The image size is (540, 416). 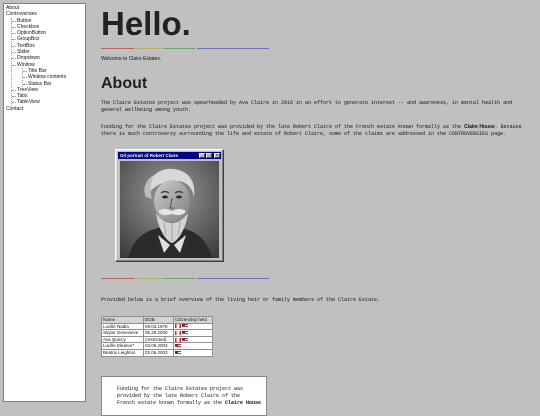 I want to click on close-icon: ×, so click(x=217, y=154).